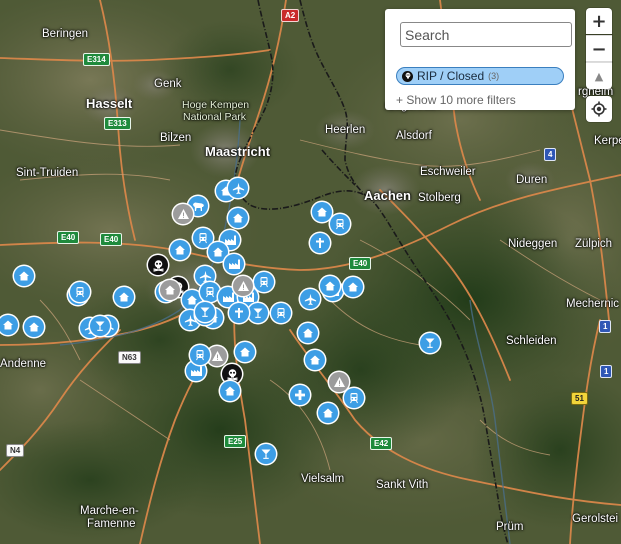 The height and width of the screenshot is (544, 621). I want to click on zoom-out-button: −, so click(599, 48).